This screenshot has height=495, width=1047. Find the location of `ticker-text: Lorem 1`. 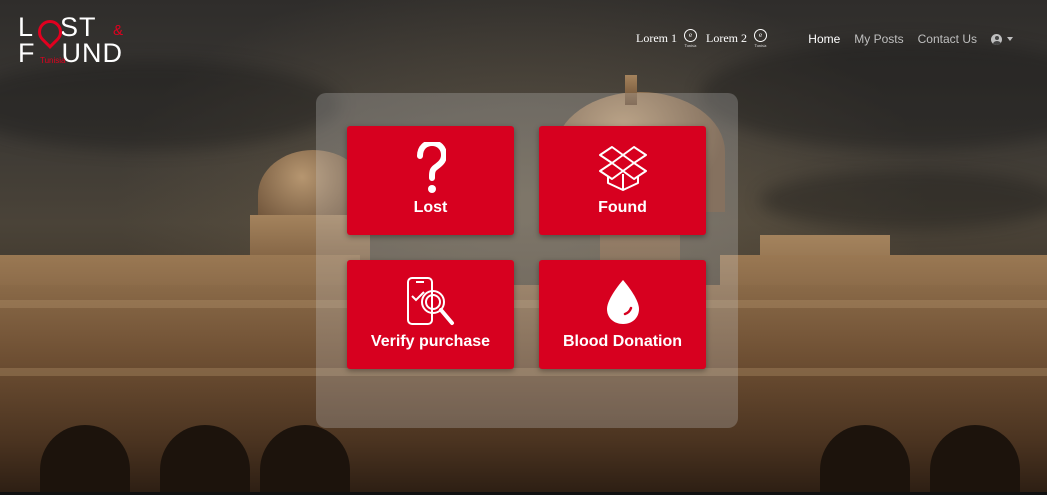

ticker-text: Lorem 1 is located at coordinates (656, 38).